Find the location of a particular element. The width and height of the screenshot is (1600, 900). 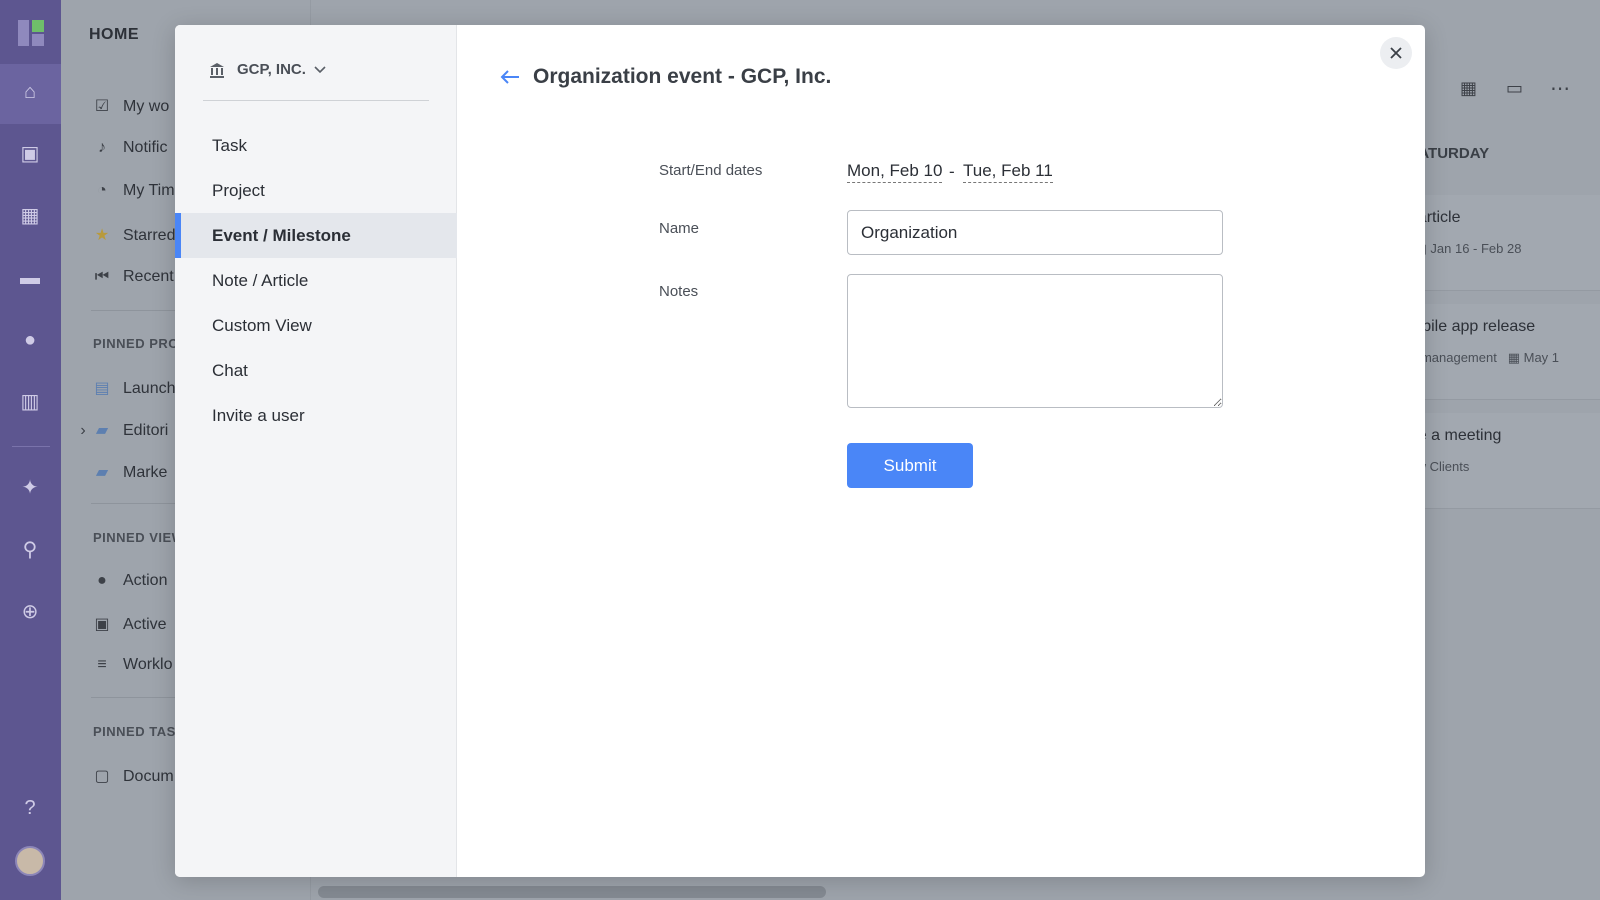

workload-icon: ≡ is located at coordinates (102, 664).